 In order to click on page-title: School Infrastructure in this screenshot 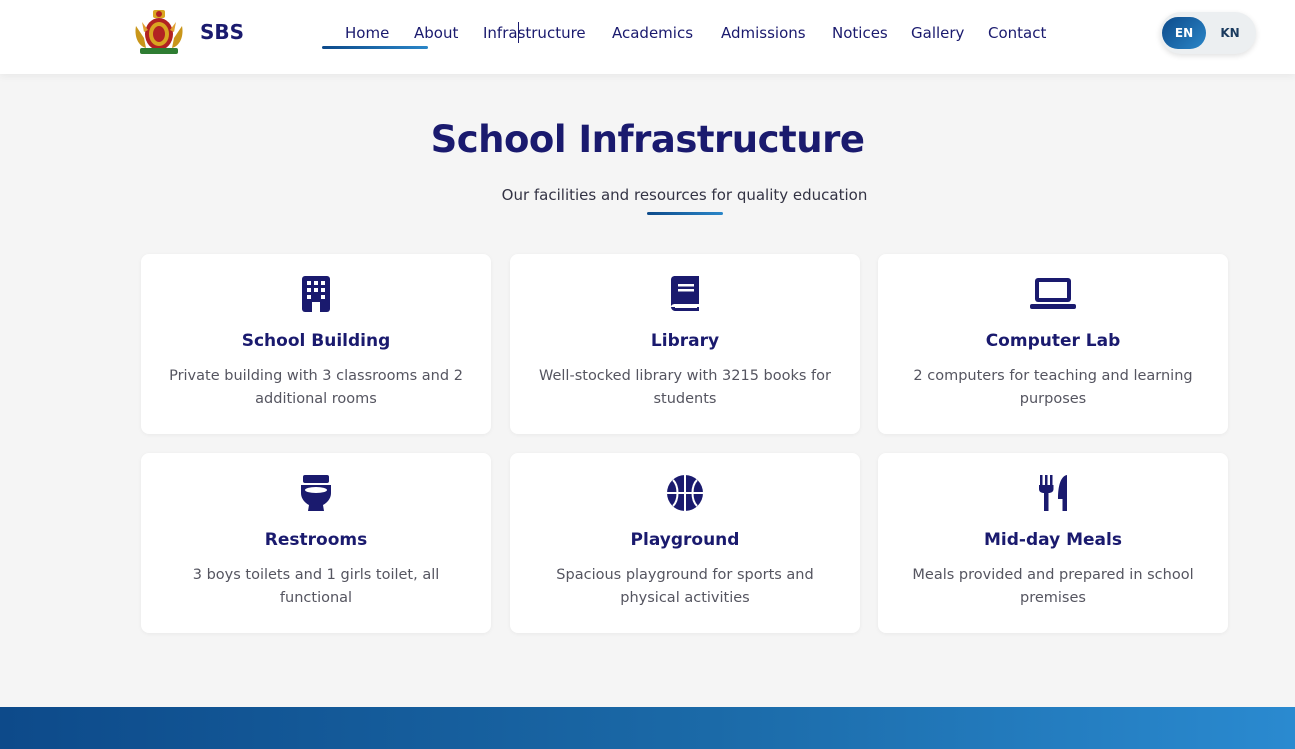, I will do `click(647, 139)`.